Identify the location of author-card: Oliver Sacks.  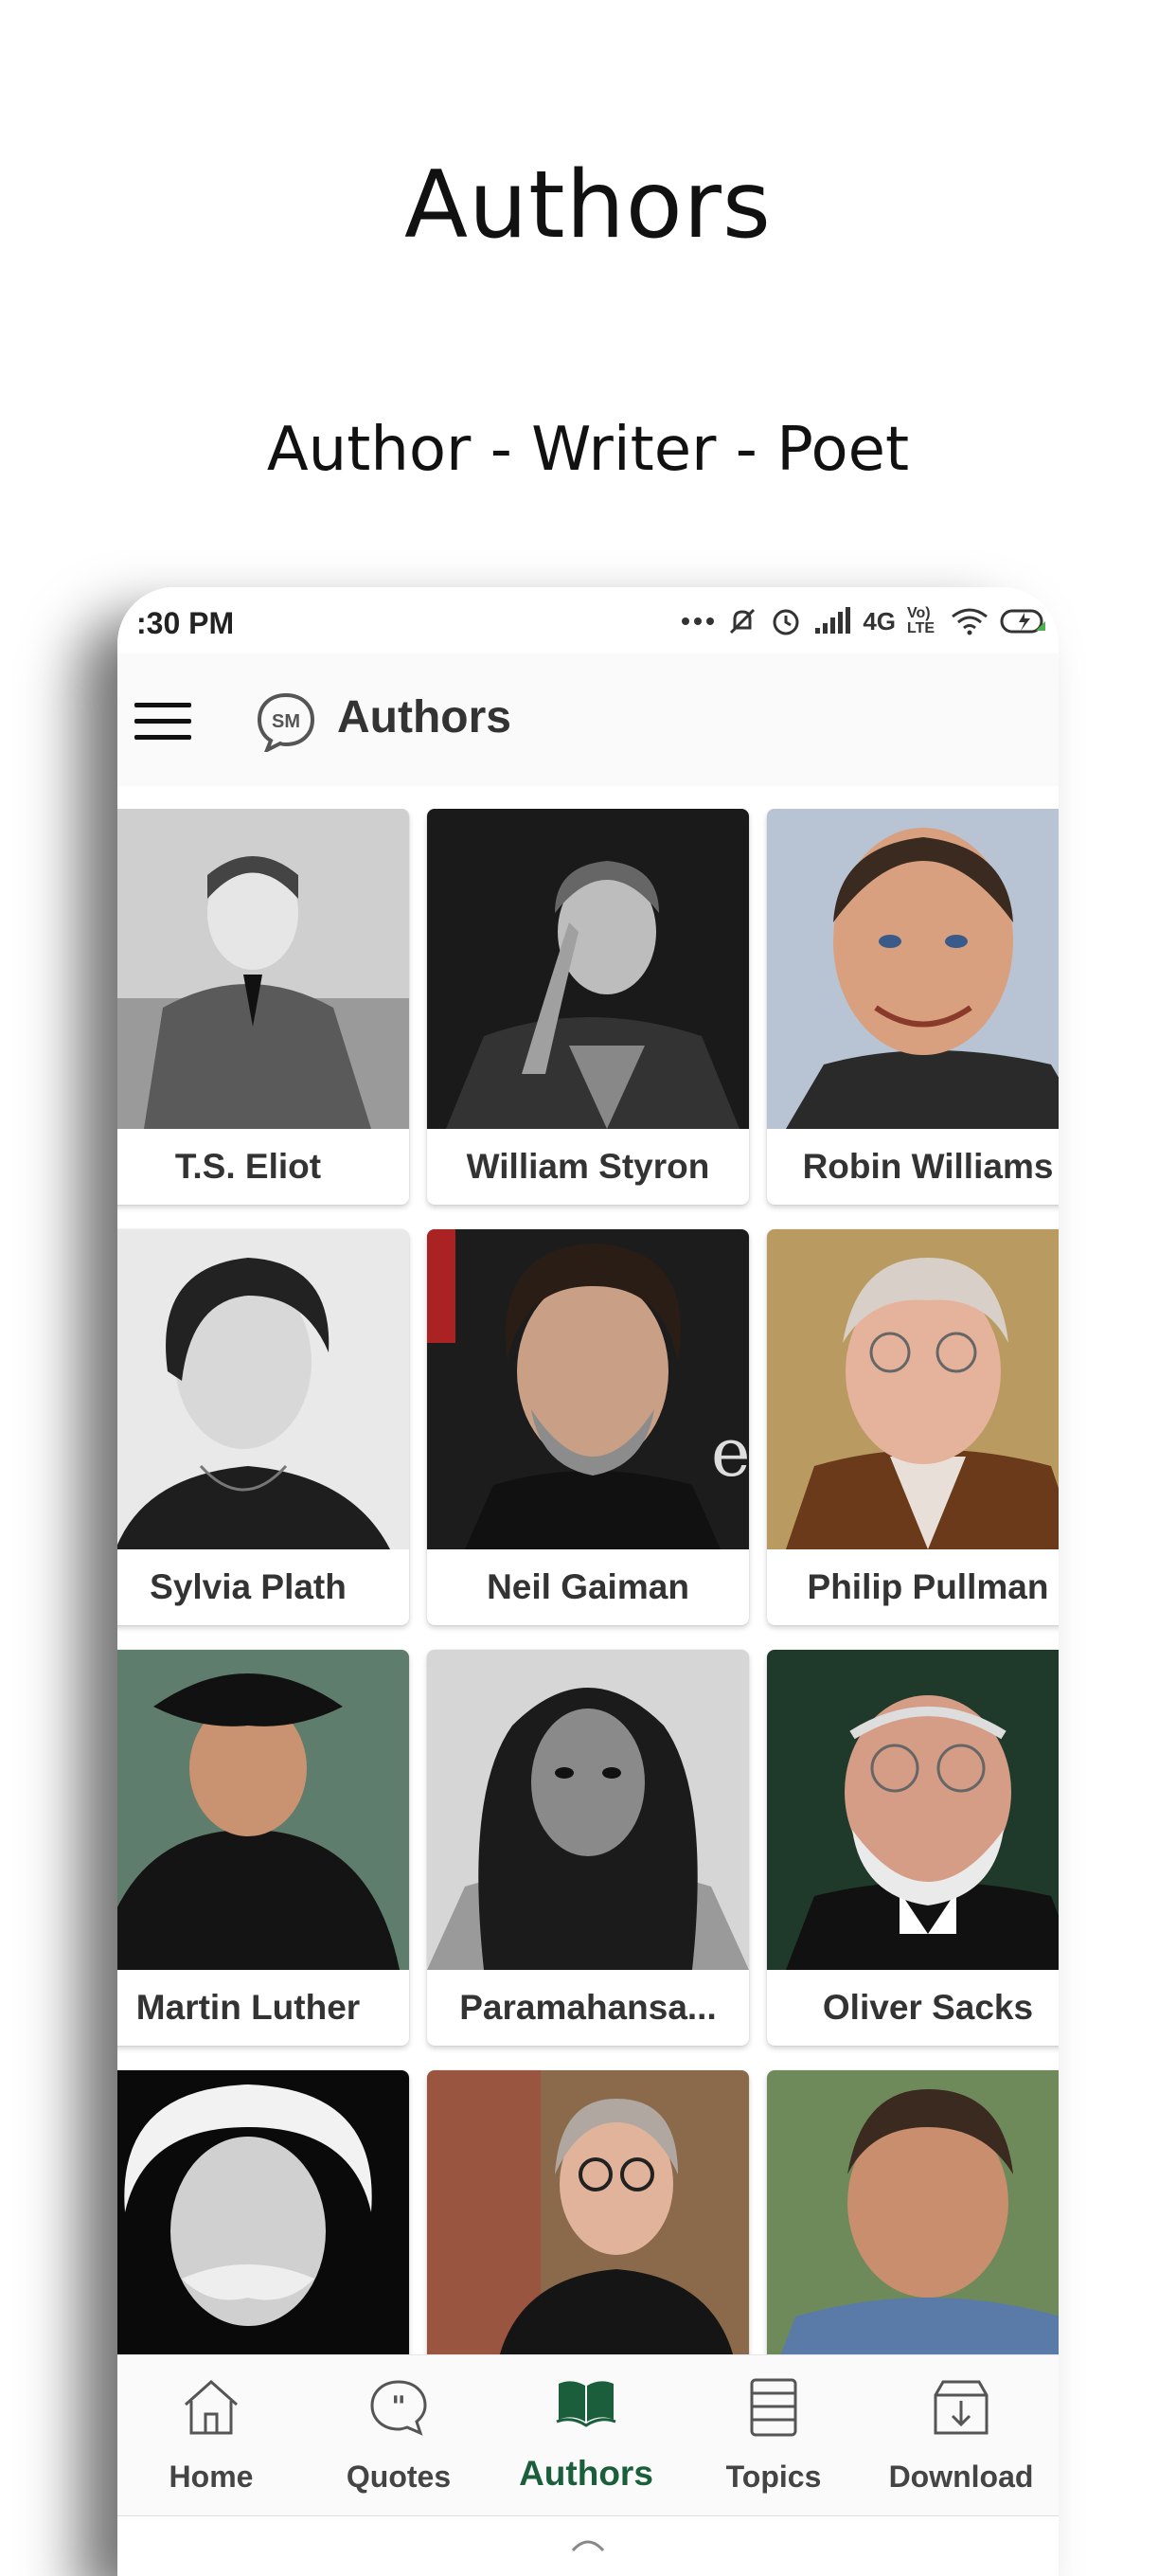
(913, 1848).